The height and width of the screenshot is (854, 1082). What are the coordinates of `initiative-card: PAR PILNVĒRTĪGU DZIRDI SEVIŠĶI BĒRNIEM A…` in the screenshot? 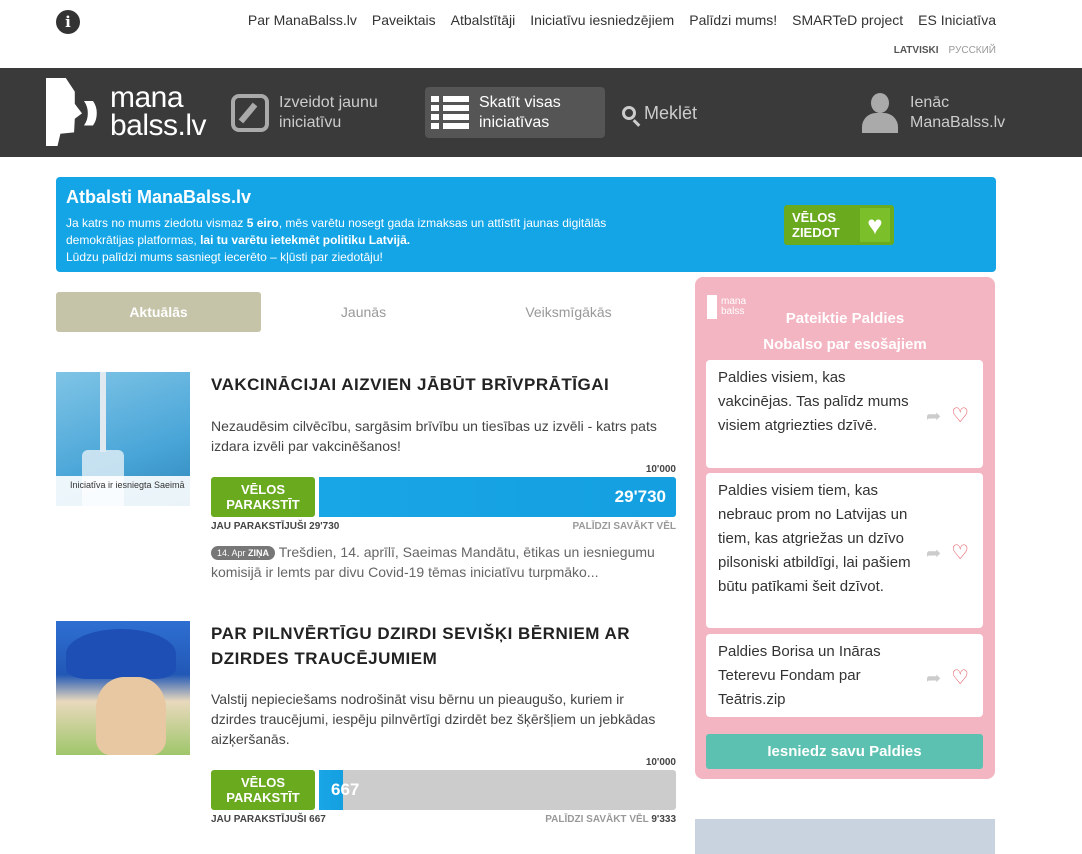 It's located at (366, 726).